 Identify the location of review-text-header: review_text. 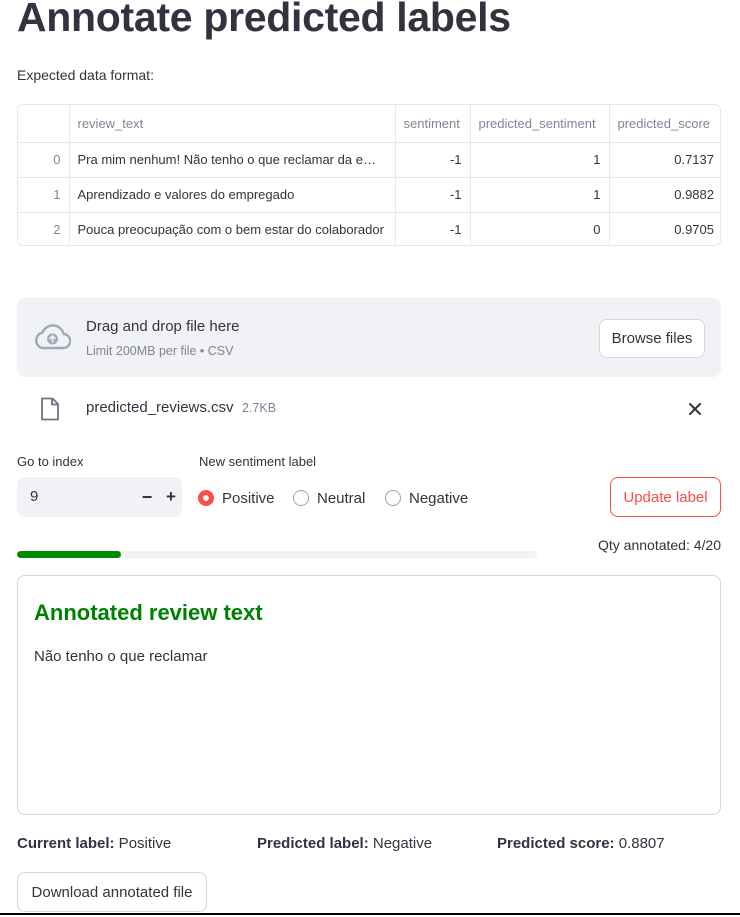
(232, 124).